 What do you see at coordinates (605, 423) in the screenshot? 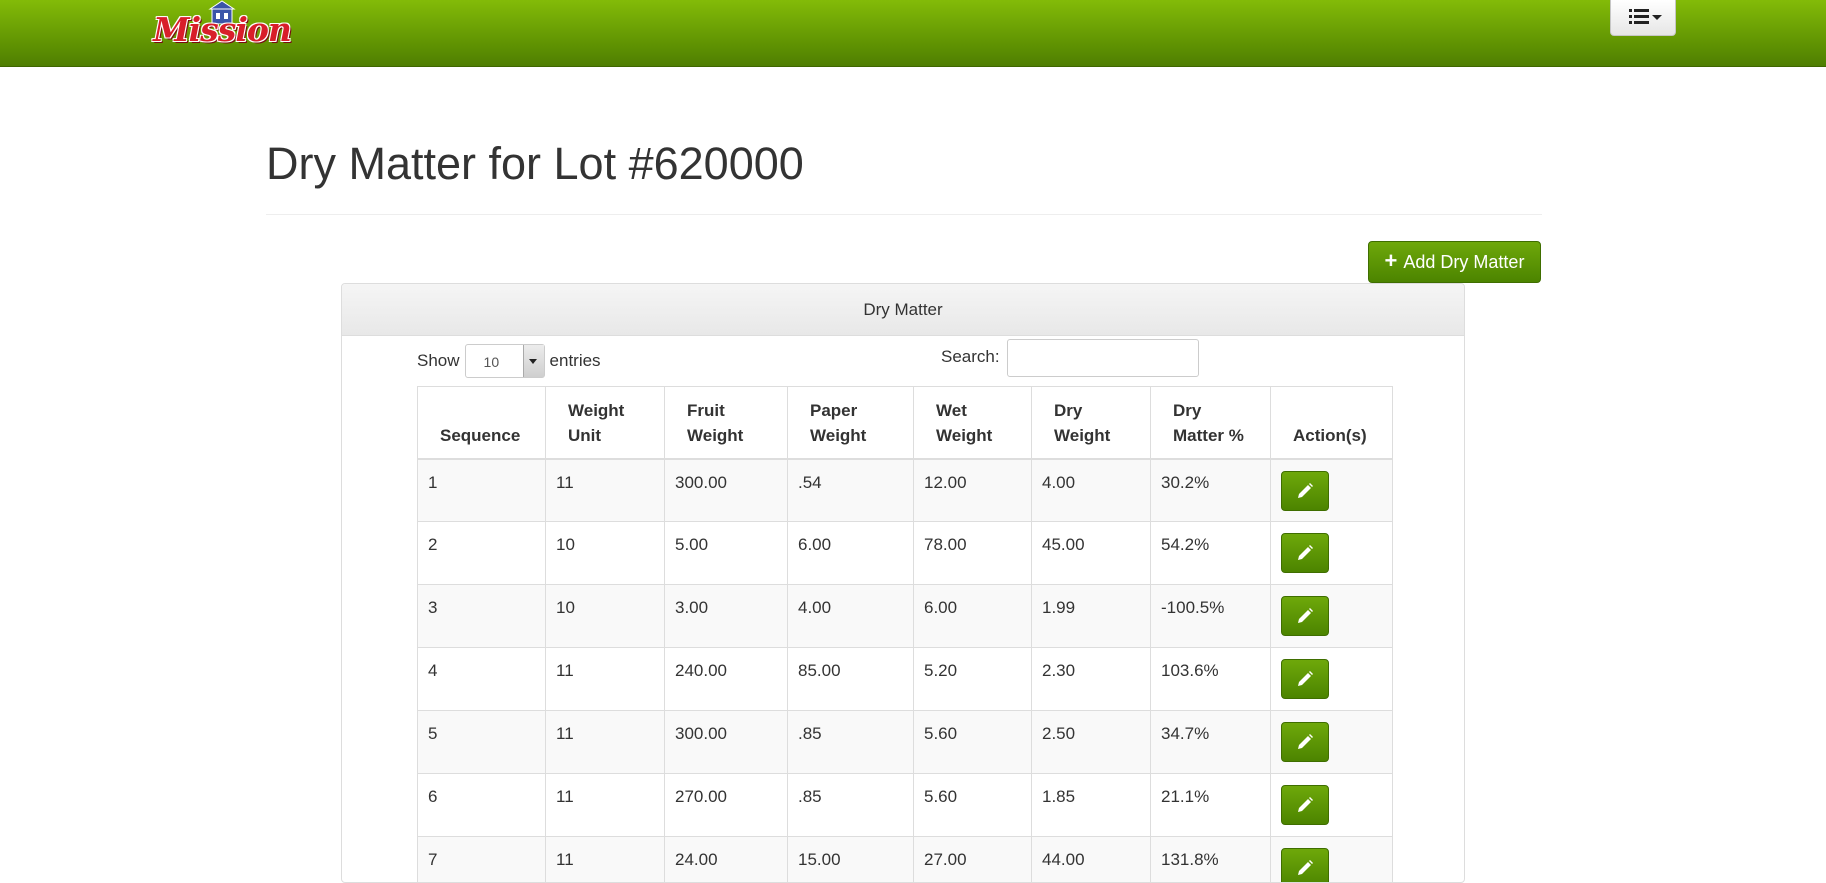
I see `column-header-weight-unit: Weight Unit` at bounding box center [605, 423].